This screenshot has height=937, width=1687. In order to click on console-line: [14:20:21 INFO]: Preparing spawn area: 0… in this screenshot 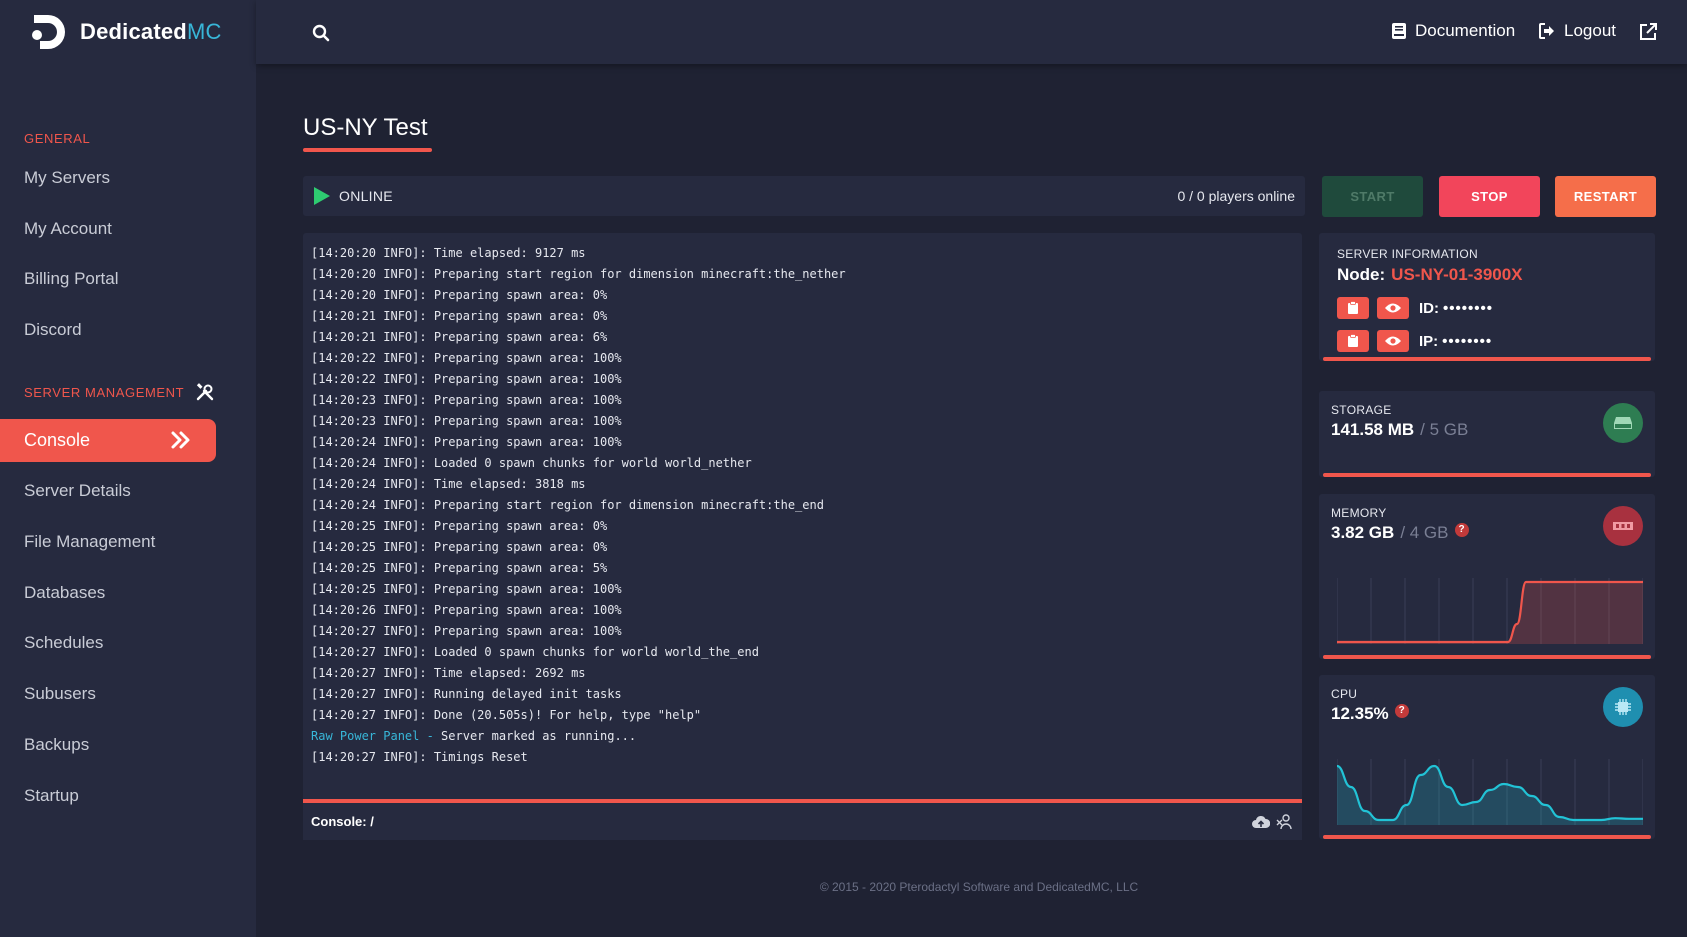, I will do `click(459, 316)`.